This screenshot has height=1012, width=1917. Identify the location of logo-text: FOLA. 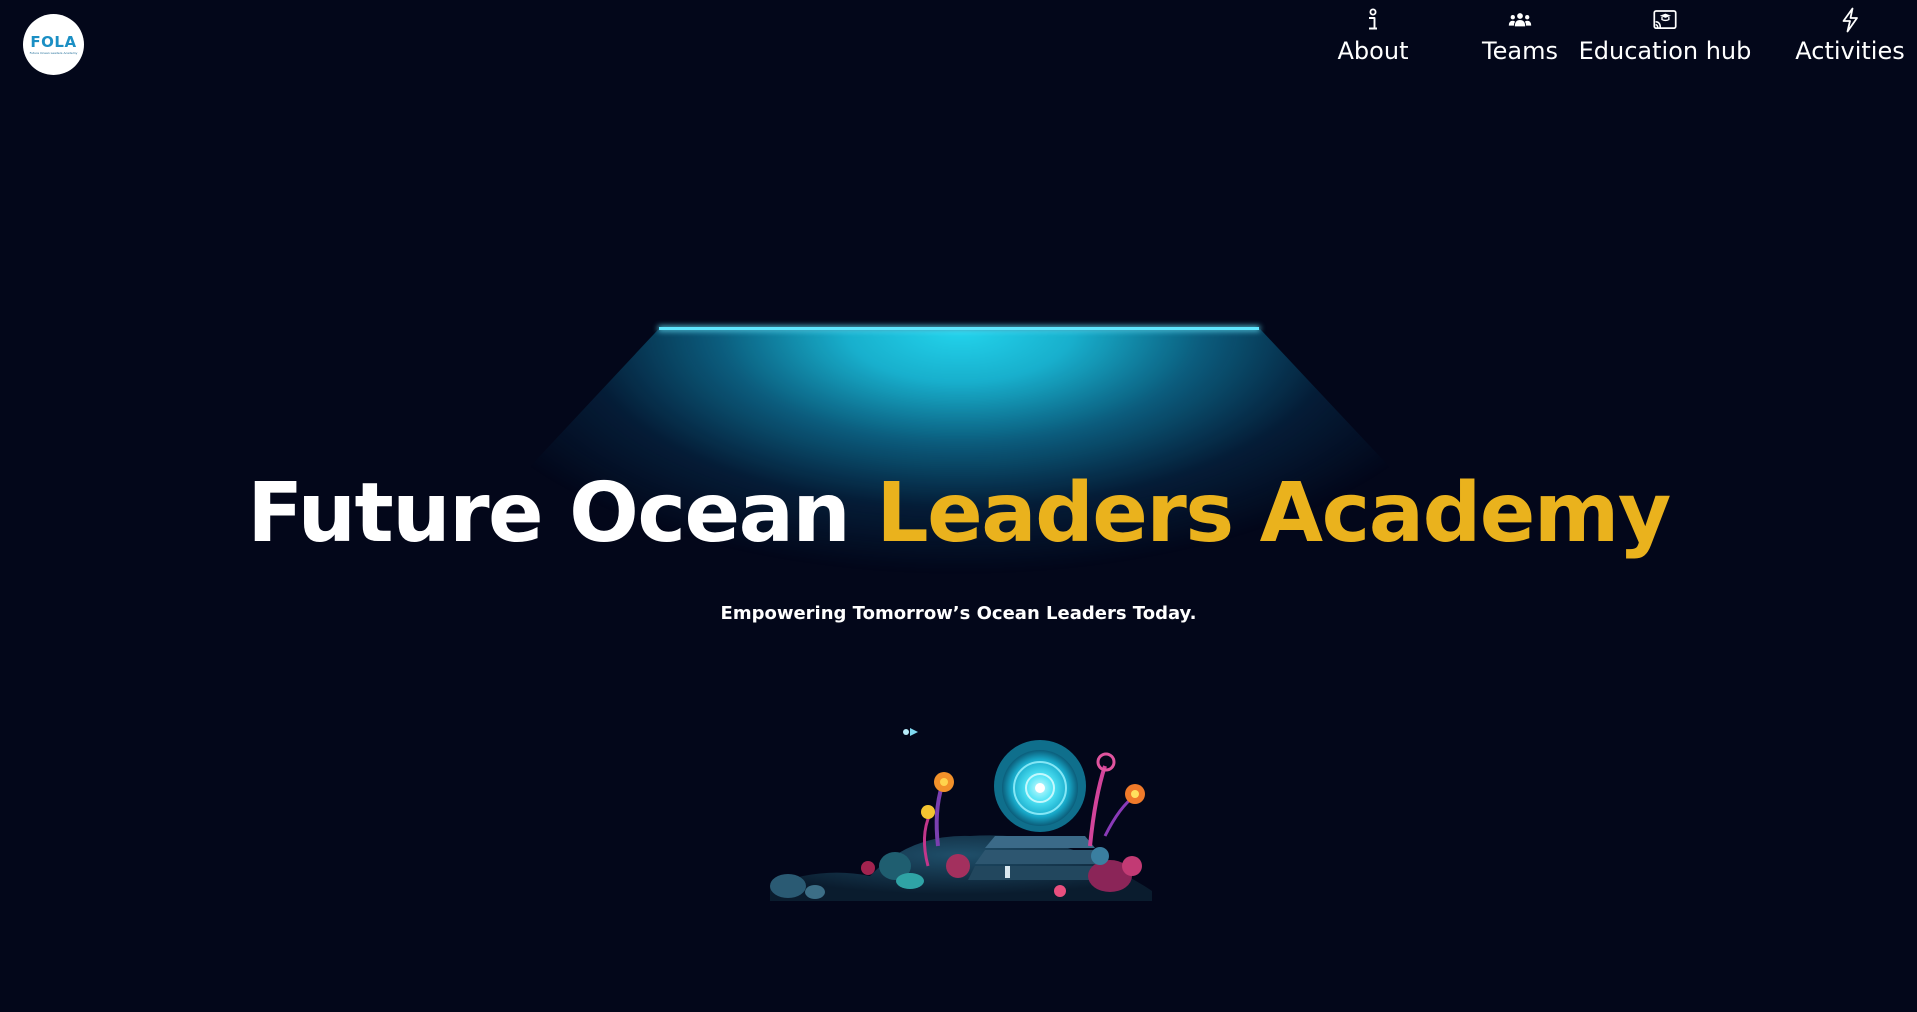
(53, 41).